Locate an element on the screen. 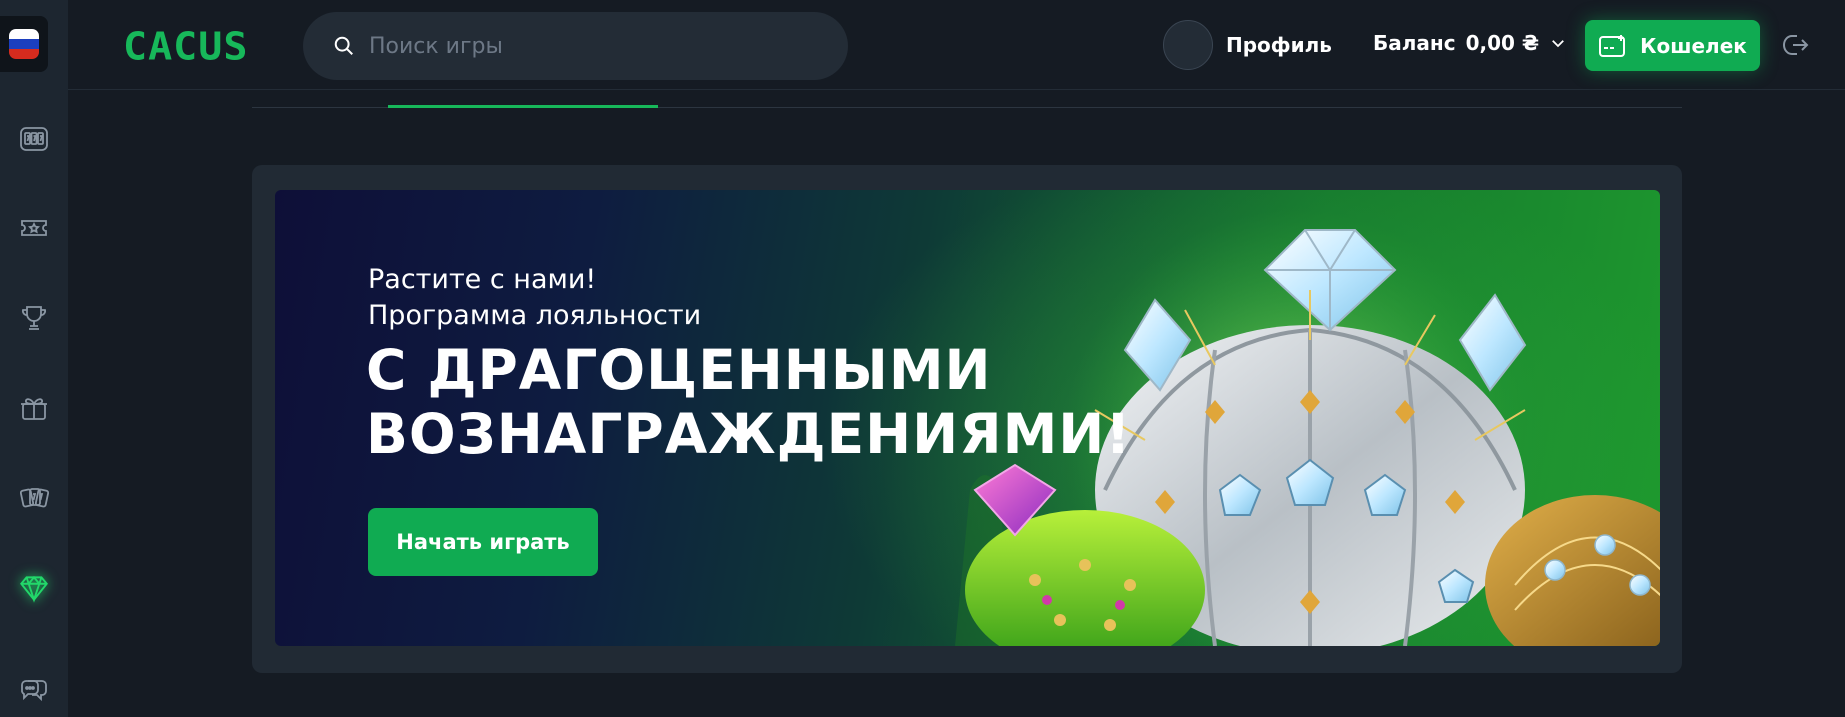 Image resolution: width=1845 pixels, height=717 pixels. sidebar-item-tournaments is located at coordinates (34, 318).